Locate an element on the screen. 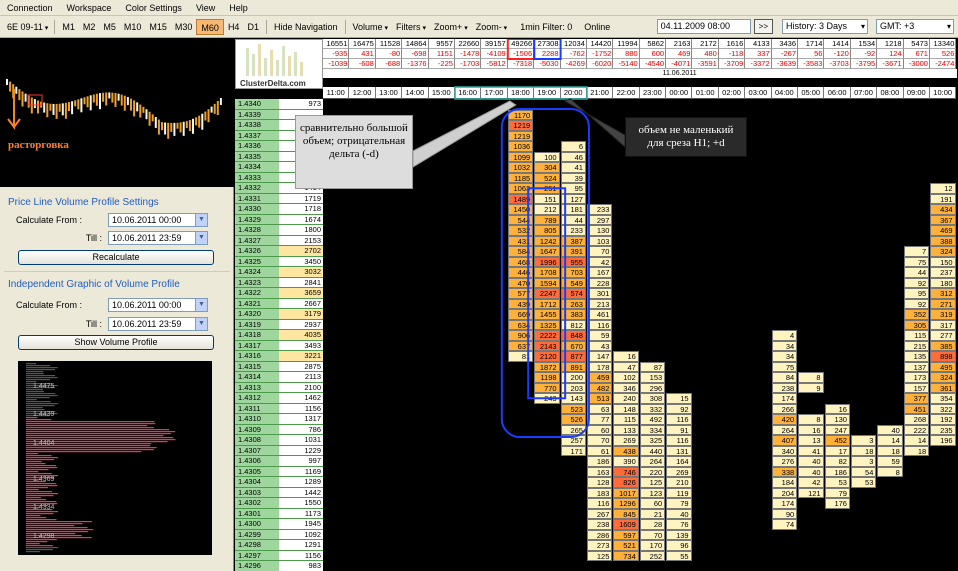  till-picker: 10.06.2011 23:59 ▼ is located at coordinates (158, 238).